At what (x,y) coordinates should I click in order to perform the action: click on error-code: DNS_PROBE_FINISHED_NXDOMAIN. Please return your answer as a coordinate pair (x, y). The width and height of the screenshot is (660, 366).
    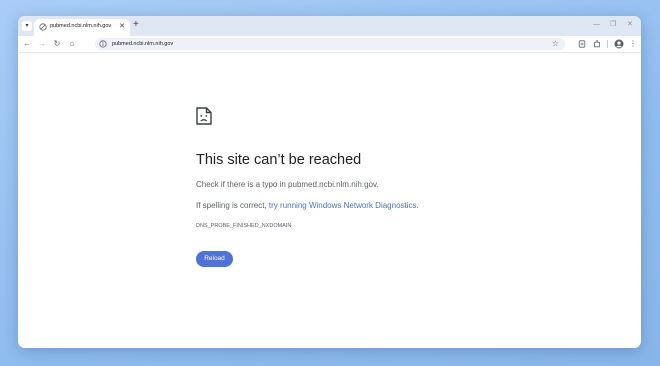
    Looking at the image, I should click on (244, 226).